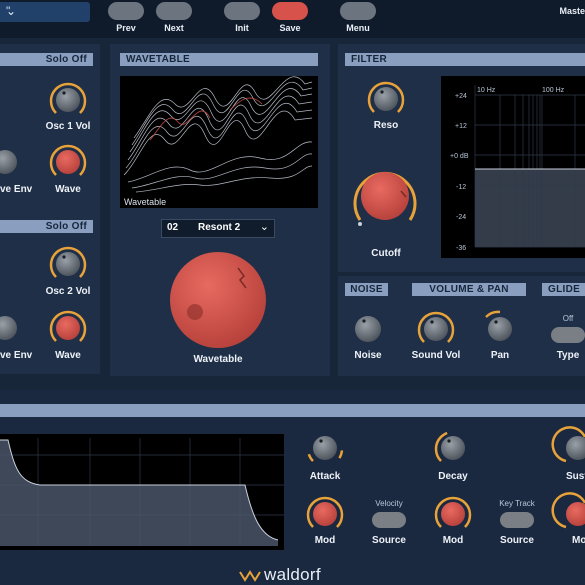  What do you see at coordinates (568, 444) in the screenshot?
I see `sustain-knob` at bounding box center [568, 444].